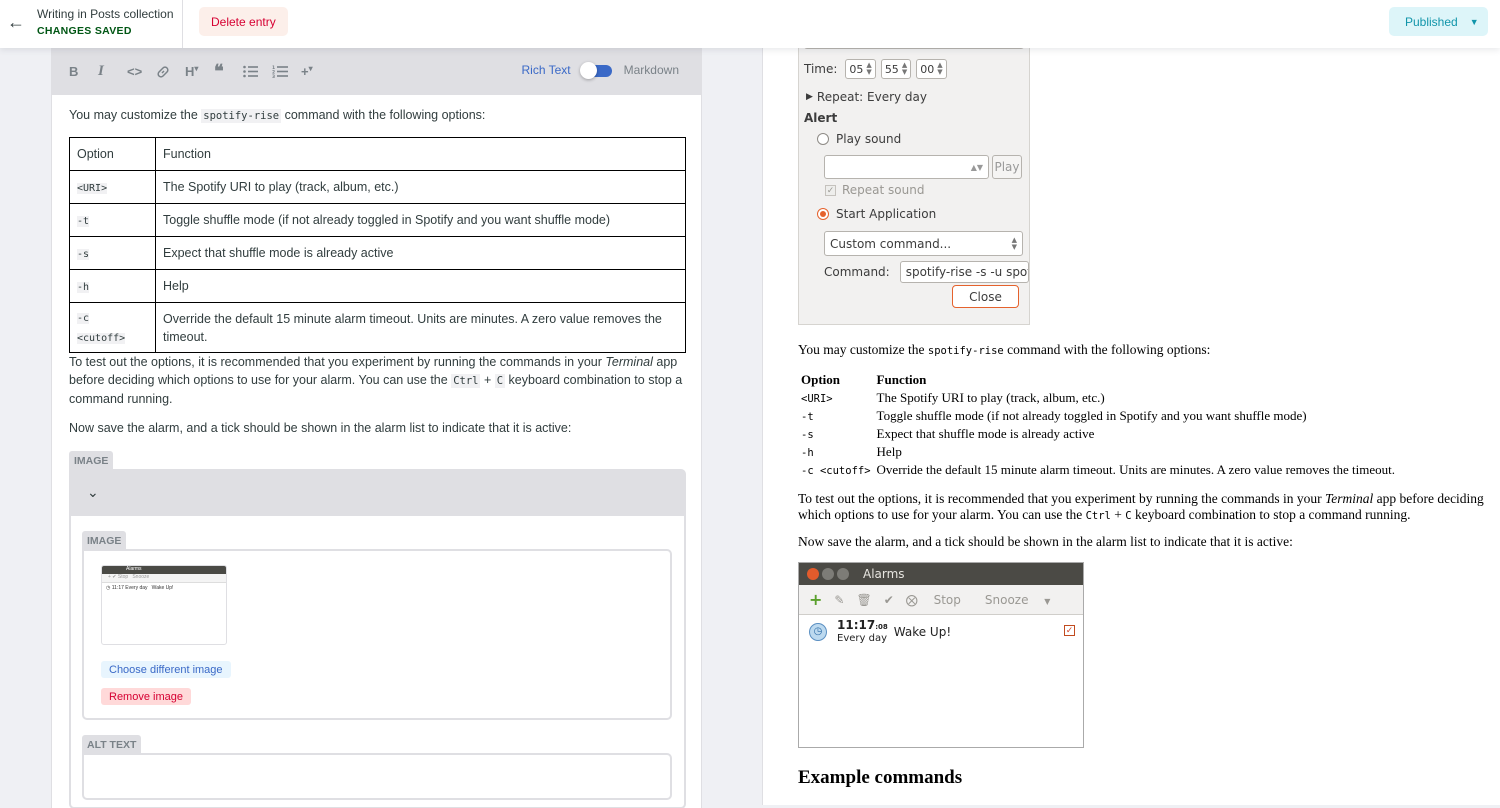  I want to click on repeat-sound-option: ✓ Repeat sound, so click(874, 190).